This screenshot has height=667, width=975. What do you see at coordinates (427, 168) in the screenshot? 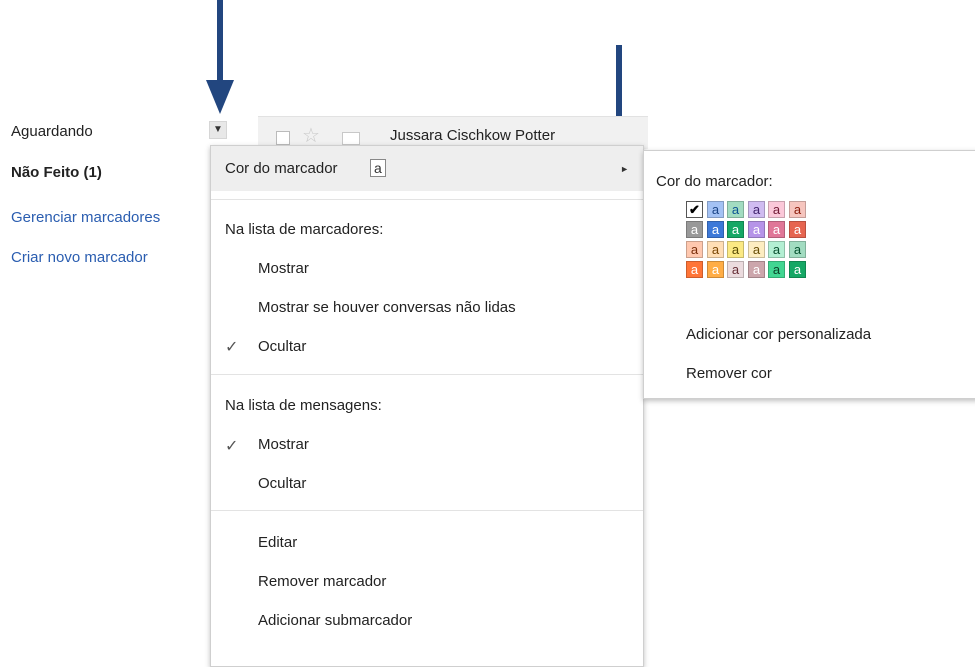
I see `menu-item-label-color: Cor do marcador a ►` at bounding box center [427, 168].